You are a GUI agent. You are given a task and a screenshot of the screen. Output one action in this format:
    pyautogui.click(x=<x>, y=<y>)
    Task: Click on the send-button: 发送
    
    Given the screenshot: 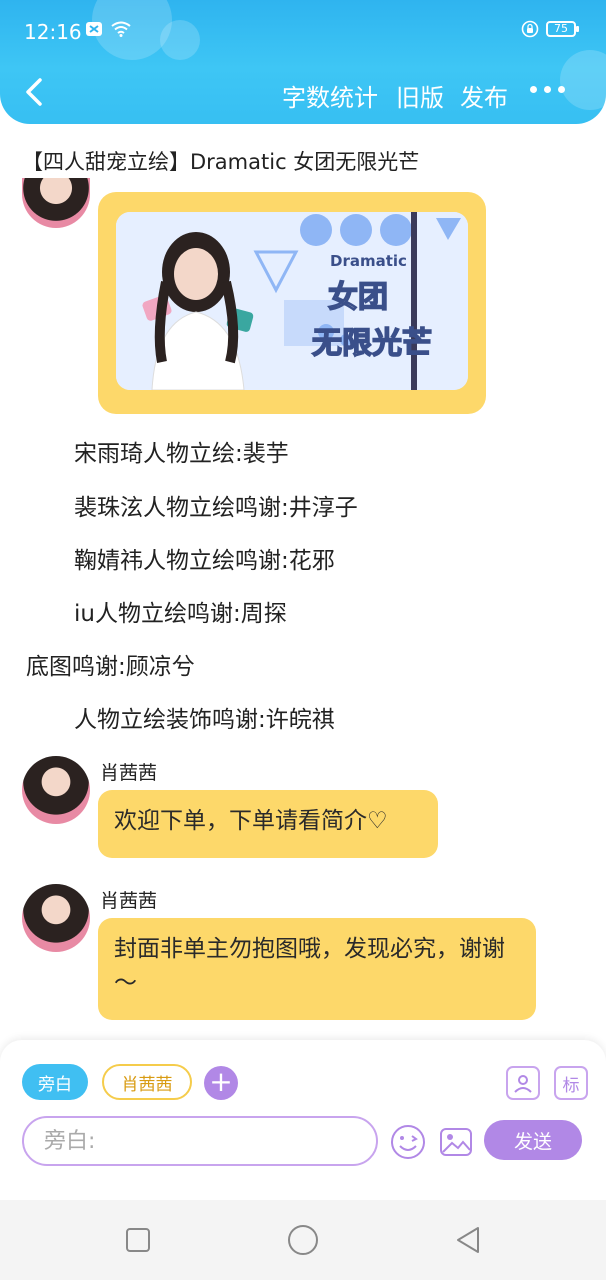 What is the action you would take?
    pyautogui.click(x=533, y=1140)
    